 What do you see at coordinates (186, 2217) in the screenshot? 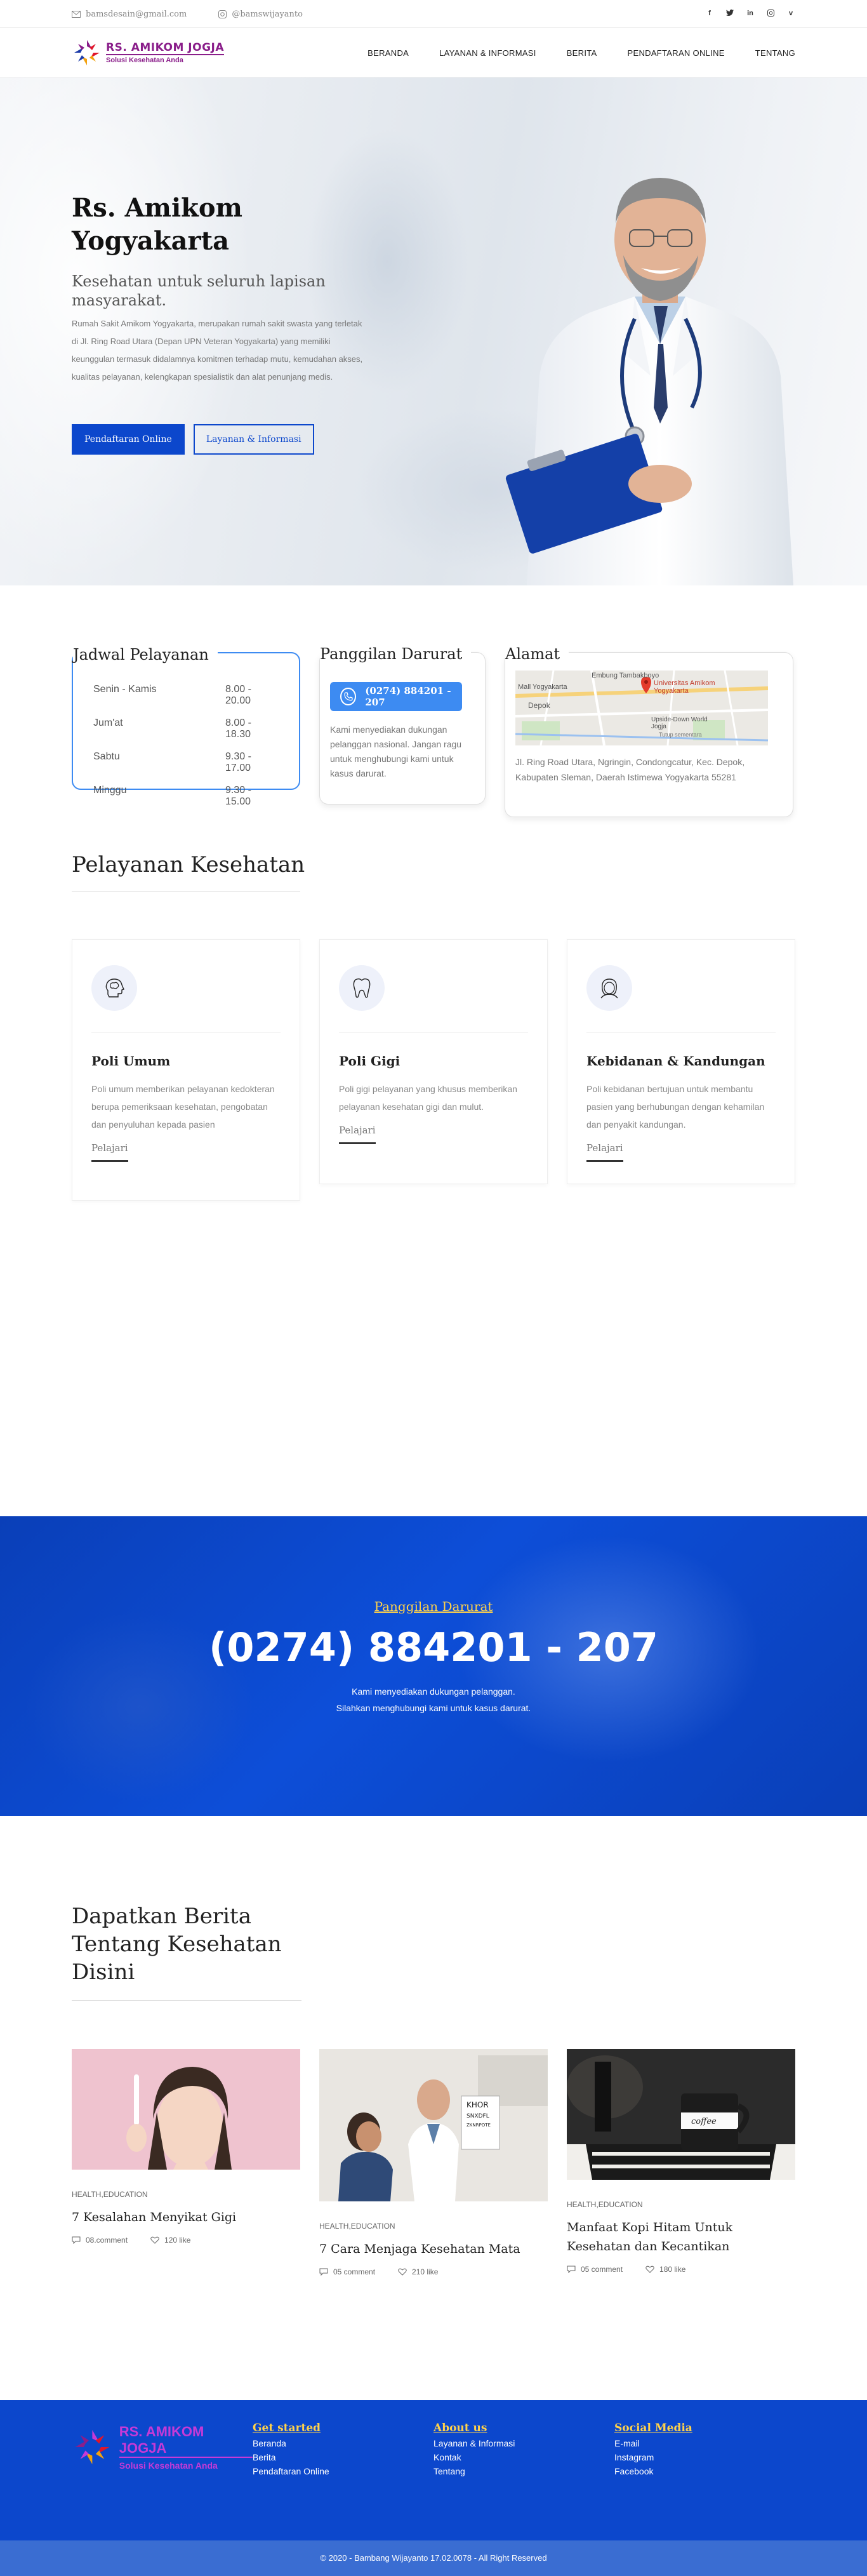
I see `news-headline: 7 Kesalahan Menyikat Gigi` at bounding box center [186, 2217].